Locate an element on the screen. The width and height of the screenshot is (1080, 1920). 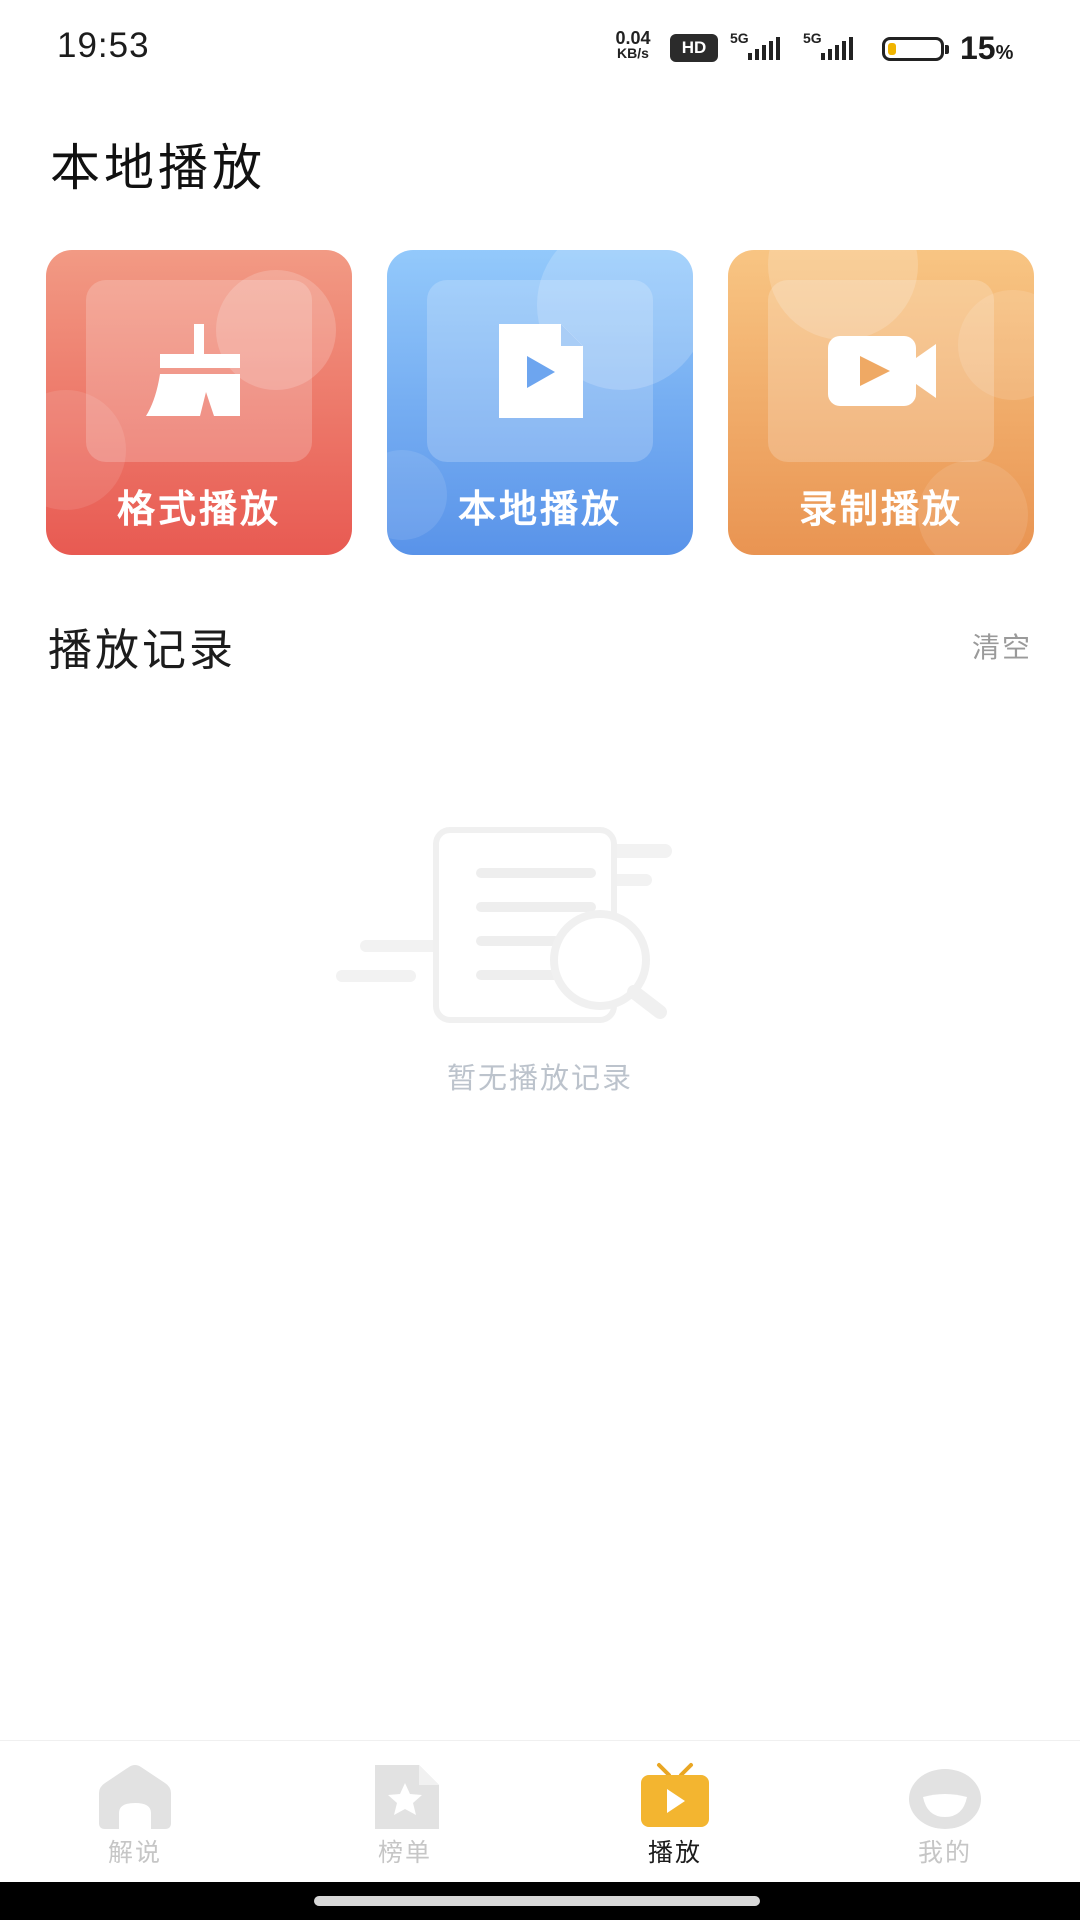
signal-1-icon: 5G is located at coordinates (763, 47).